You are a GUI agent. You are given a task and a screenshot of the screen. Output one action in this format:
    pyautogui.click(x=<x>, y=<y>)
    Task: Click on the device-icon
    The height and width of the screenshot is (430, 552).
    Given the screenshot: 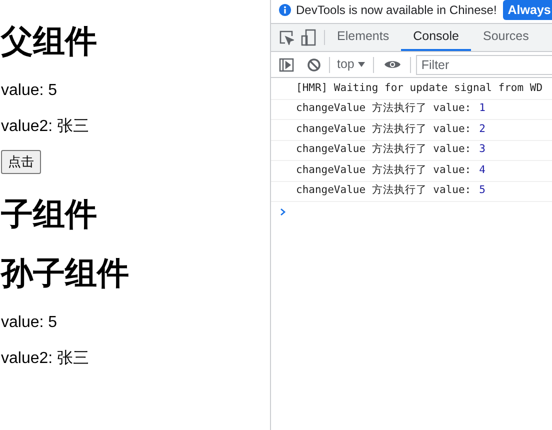 What is the action you would take?
    pyautogui.click(x=308, y=37)
    